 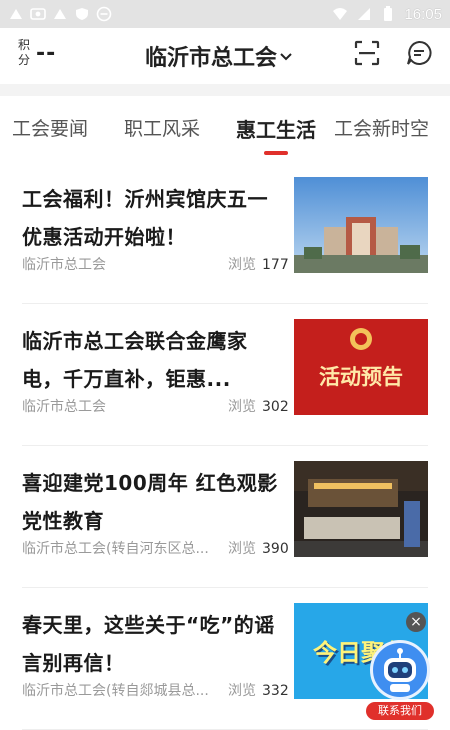 What do you see at coordinates (225, 90) in the screenshot?
I see `header-divider` at bounding box center [225, 90].